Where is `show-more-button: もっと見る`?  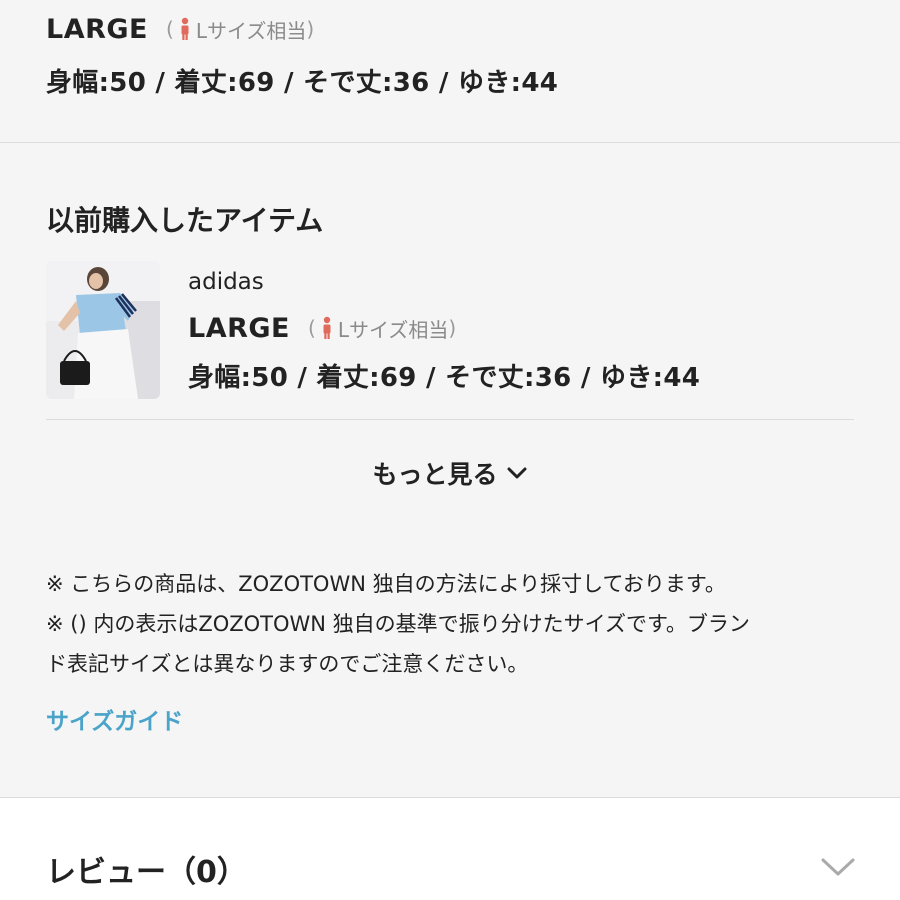
show-more-button: もっと見る is located at coordinates (450, 473).